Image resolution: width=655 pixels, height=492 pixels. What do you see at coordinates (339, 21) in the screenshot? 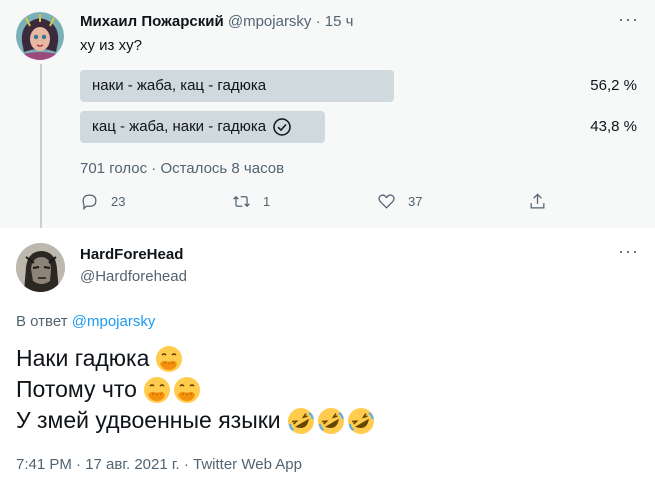
I see `timestamp: 15 ч` at bounding box center [339, 21].